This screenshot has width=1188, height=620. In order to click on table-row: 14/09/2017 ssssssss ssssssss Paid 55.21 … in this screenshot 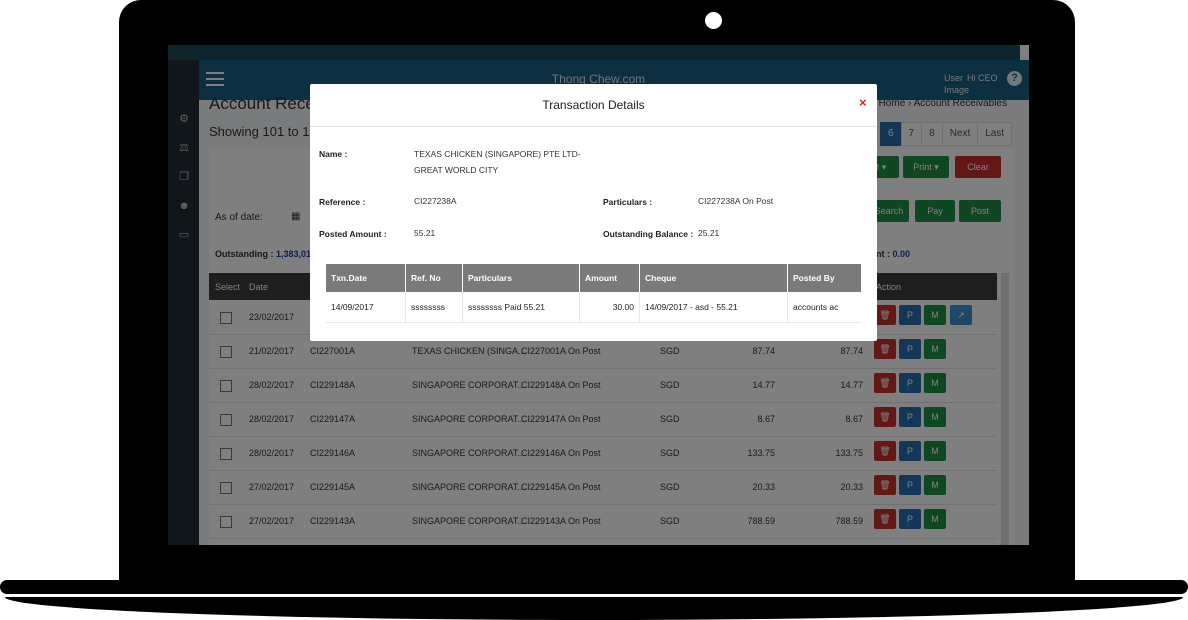, I will do `click(593, 307)`.